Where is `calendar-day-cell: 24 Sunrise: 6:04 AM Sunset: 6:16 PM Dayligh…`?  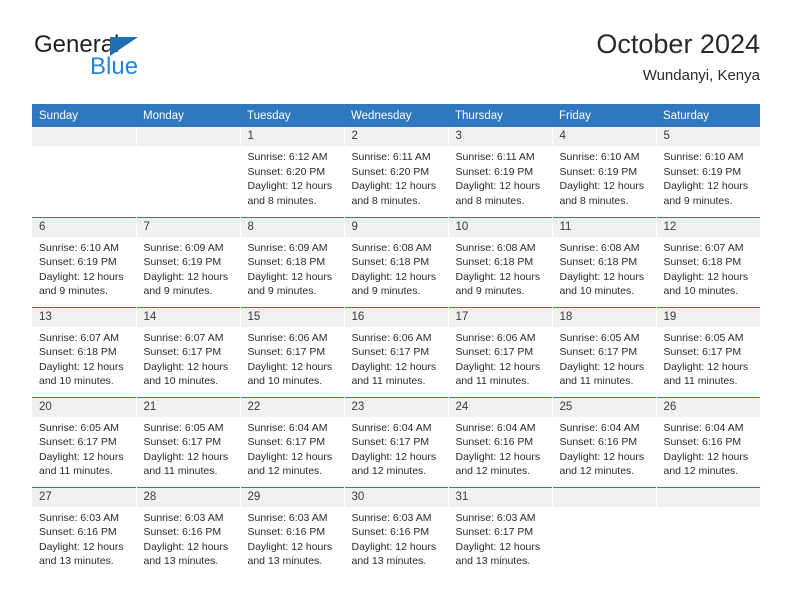
calendar-day-cell: 24 Sunrise: 6:04 AM Sunset: 6:16 PM Dayligh… is located at coordinates (500, 441).